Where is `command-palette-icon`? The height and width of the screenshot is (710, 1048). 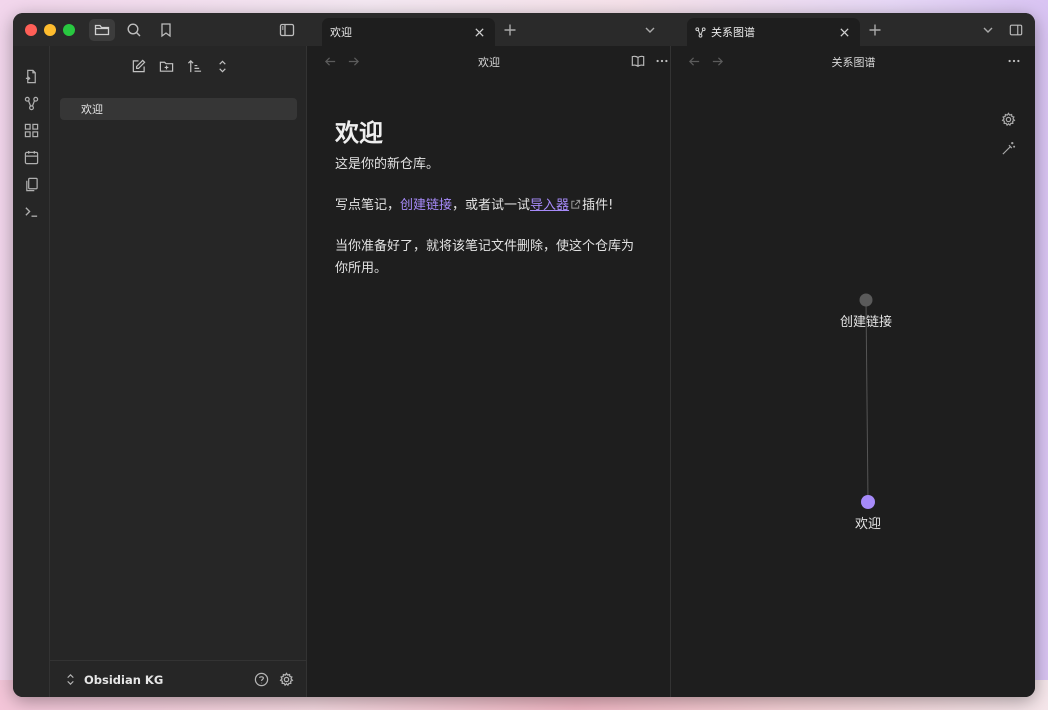
command-palette-icon is located at coordinates (31, 211).